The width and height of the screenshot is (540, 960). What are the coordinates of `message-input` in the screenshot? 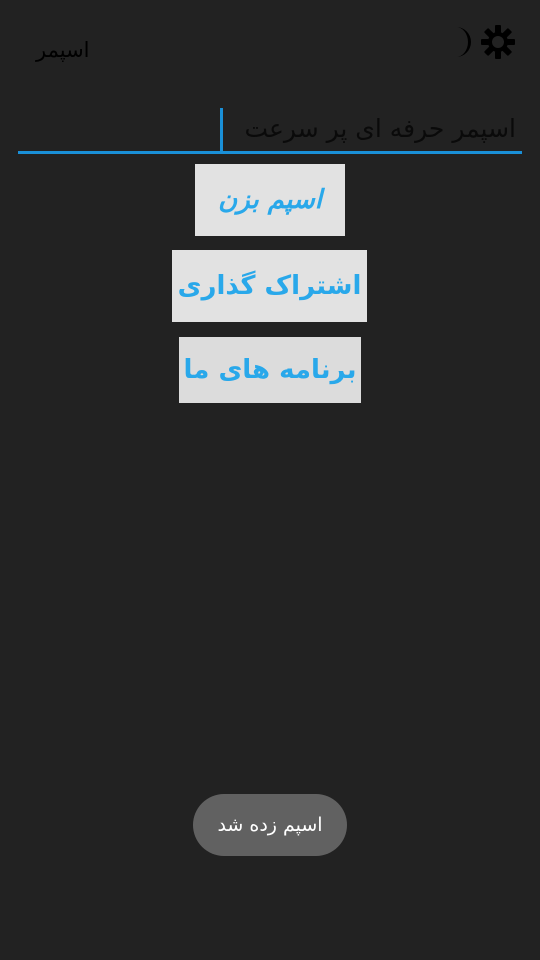 It's located at (270, 128).